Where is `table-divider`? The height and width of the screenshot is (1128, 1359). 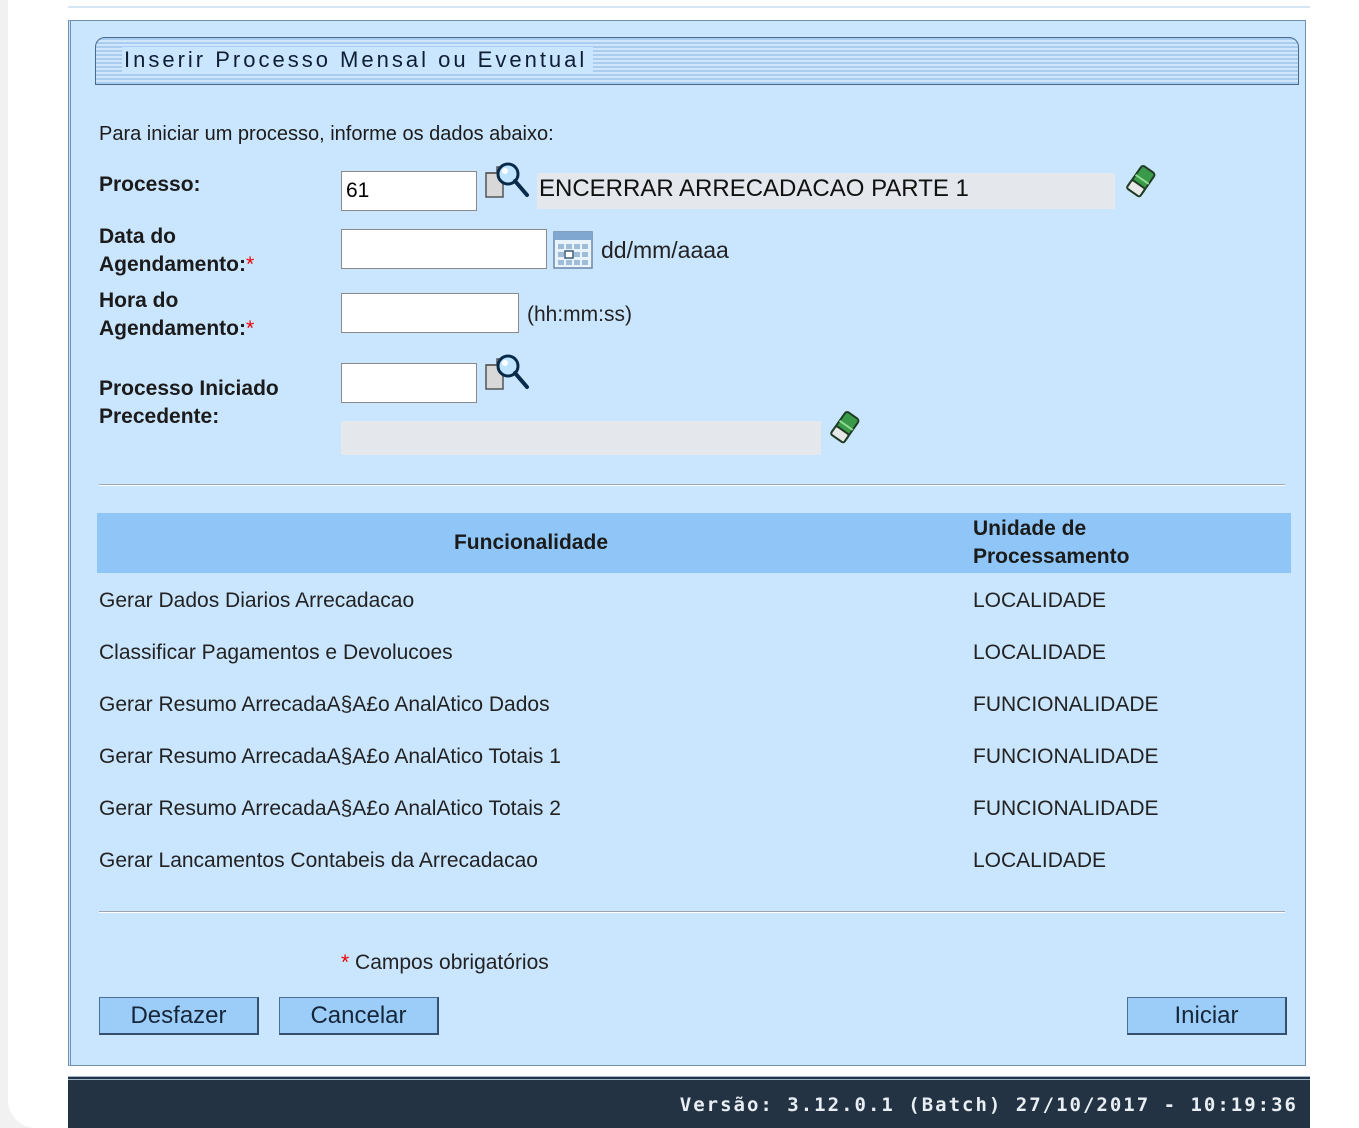
table-divider is located at coordinates (692, 912).